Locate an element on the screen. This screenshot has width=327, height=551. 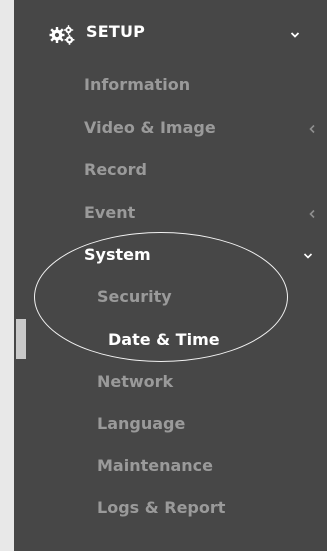
sidebar-subitem-language: Language is located at coordinates (170, 425).